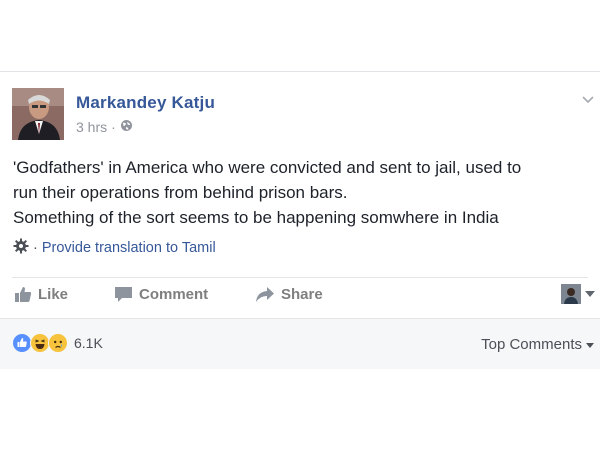 The width and height of the screenshot is (600, 450). Describe the element at coordinates (571, 294) in the screenshot. I see `viewer-avatar` at that location.